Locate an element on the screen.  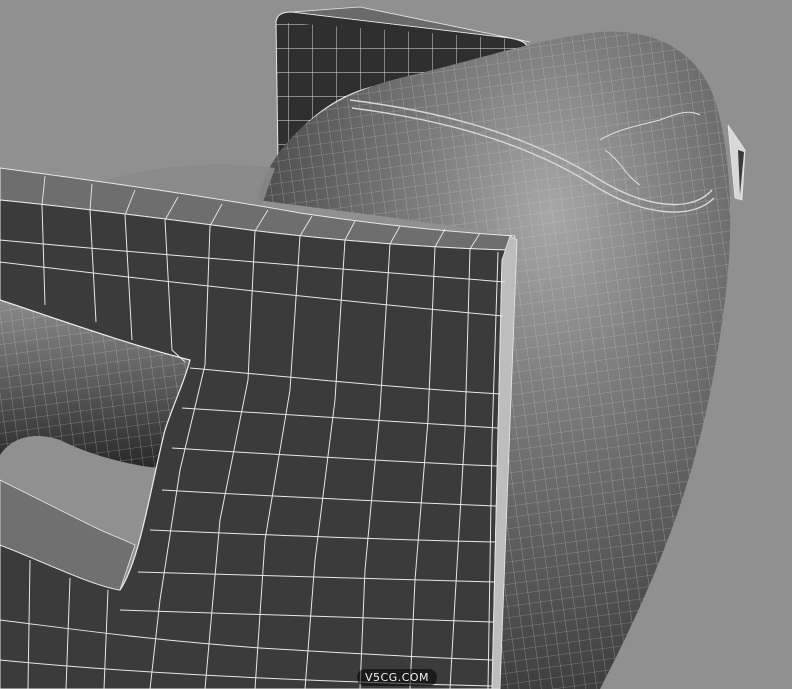
right-edge-panel is located at coordinates (736, 162).